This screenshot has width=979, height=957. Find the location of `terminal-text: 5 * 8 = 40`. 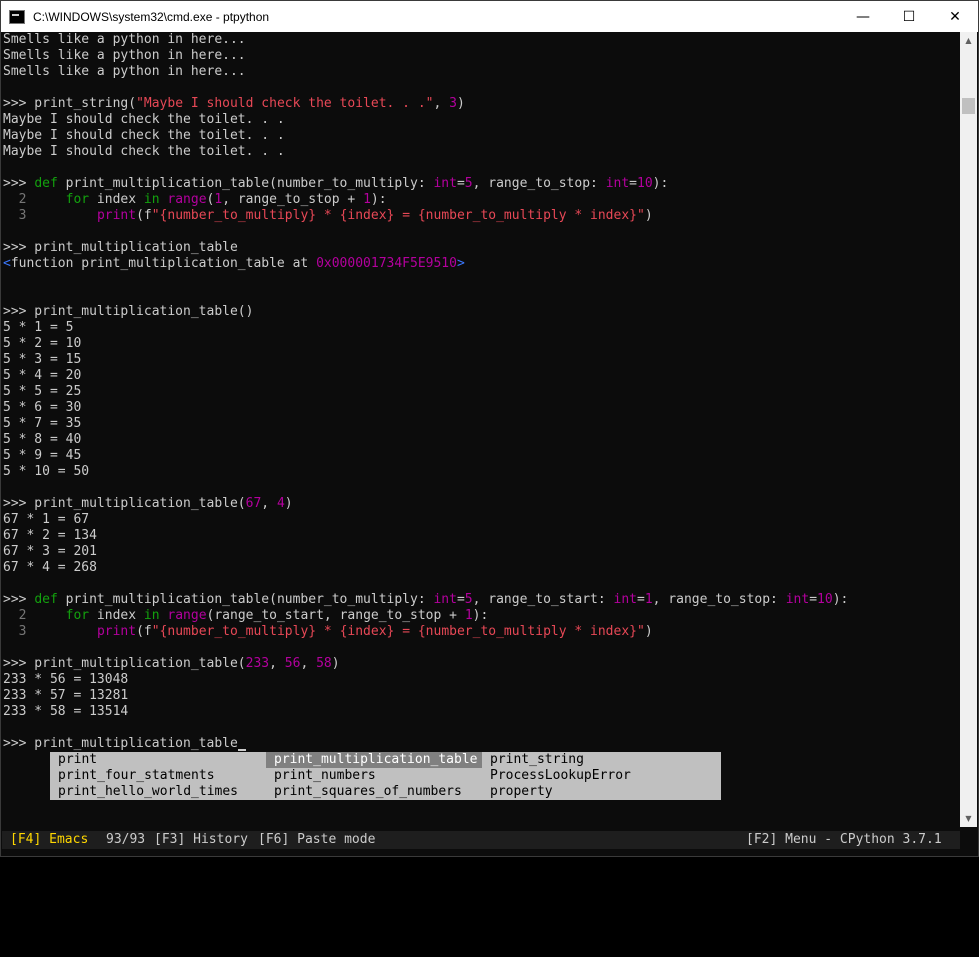

terminal-text: 5 * 8 = 40 is located at coordinates (42, 439).